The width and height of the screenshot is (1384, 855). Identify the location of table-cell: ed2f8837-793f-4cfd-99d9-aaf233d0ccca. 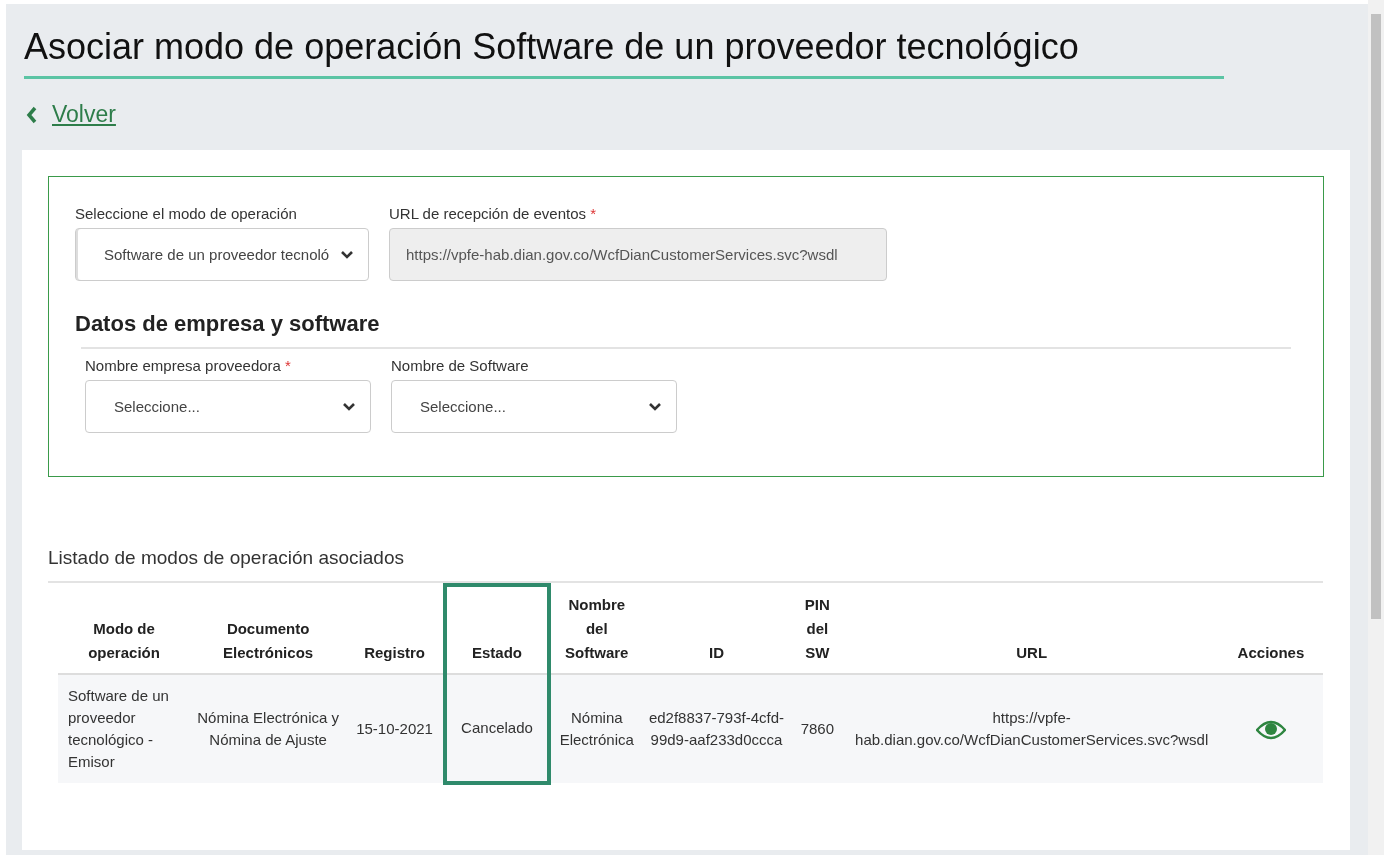
(716, 728).